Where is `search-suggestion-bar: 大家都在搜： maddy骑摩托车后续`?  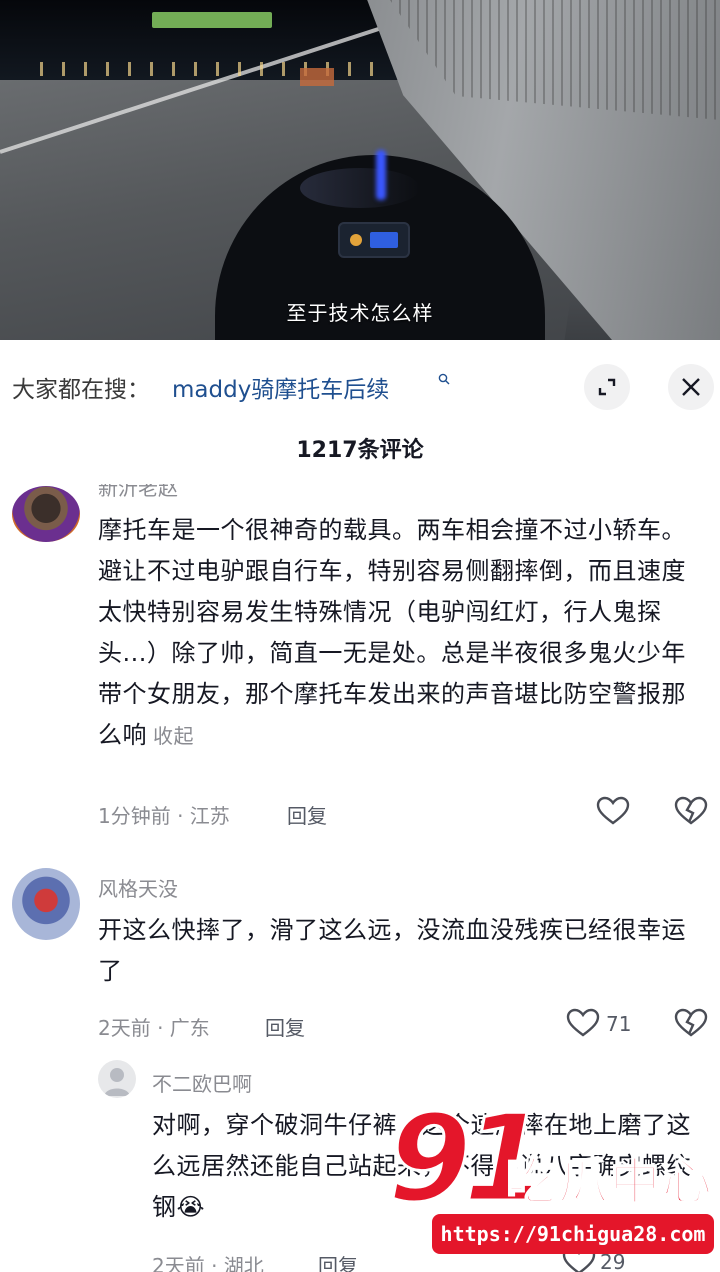 search-suggestion-bar: 大家都在搜： maddy骑摩托车后续 is located at coordinates (360, 386).